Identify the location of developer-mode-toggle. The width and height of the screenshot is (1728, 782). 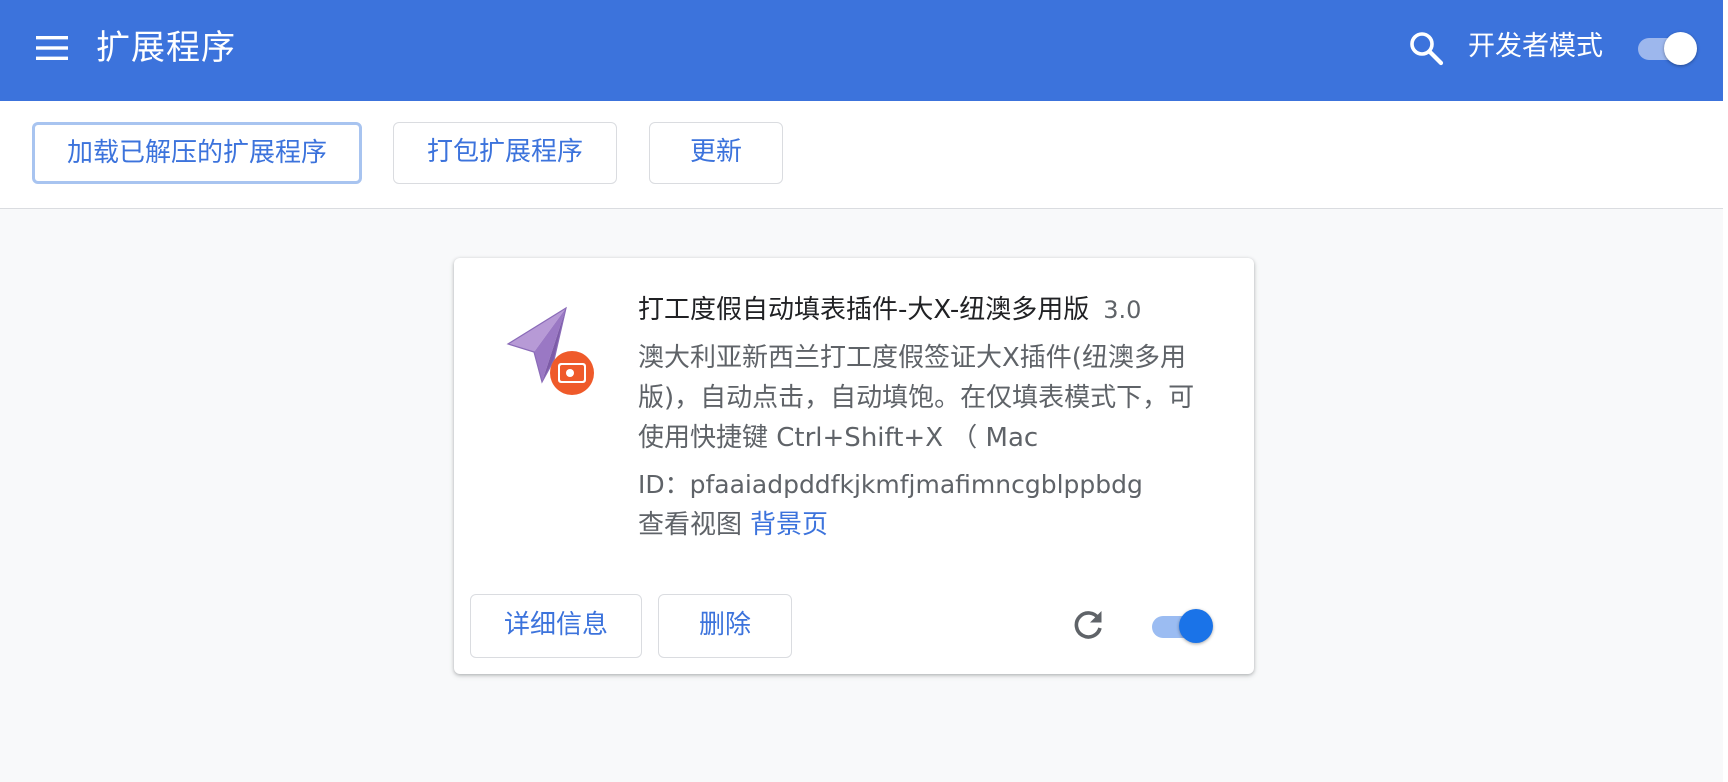
(1668, 48).